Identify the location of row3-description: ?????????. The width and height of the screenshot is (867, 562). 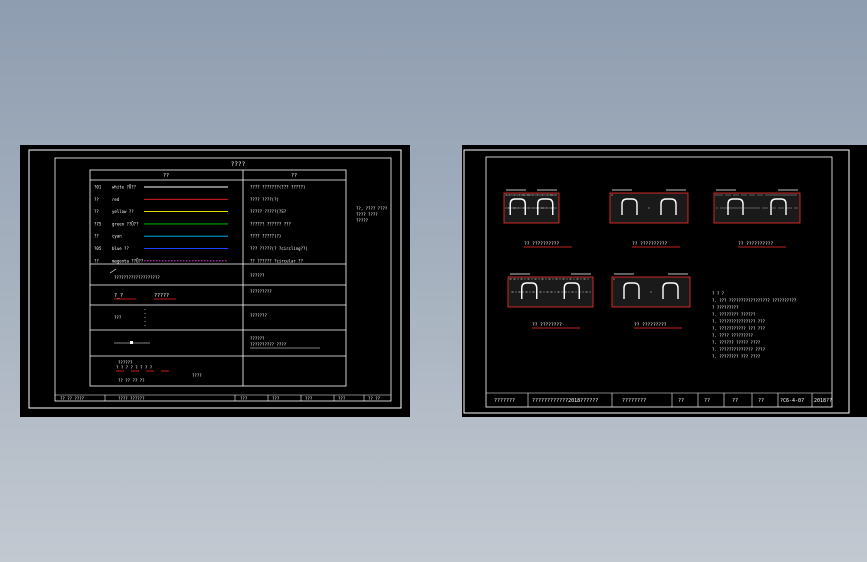
(261, 291).